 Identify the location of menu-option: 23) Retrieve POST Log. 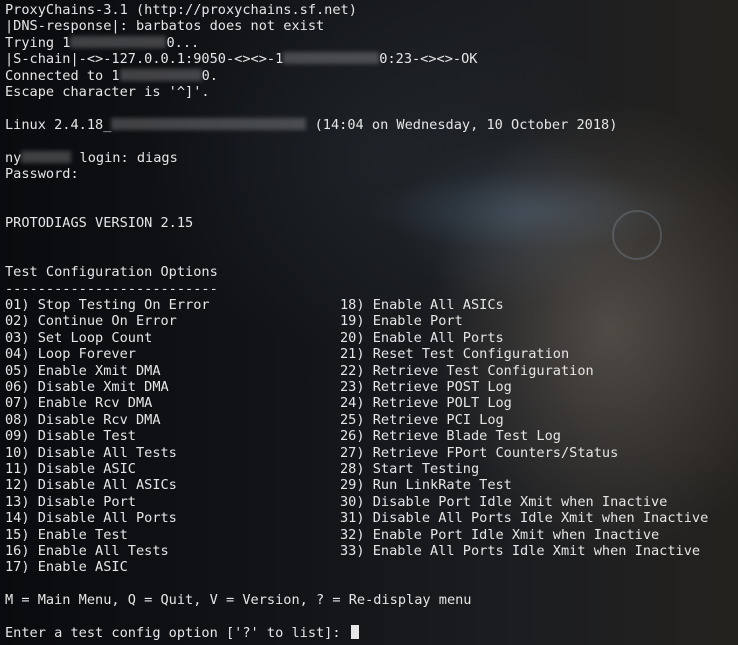
(426, 386).